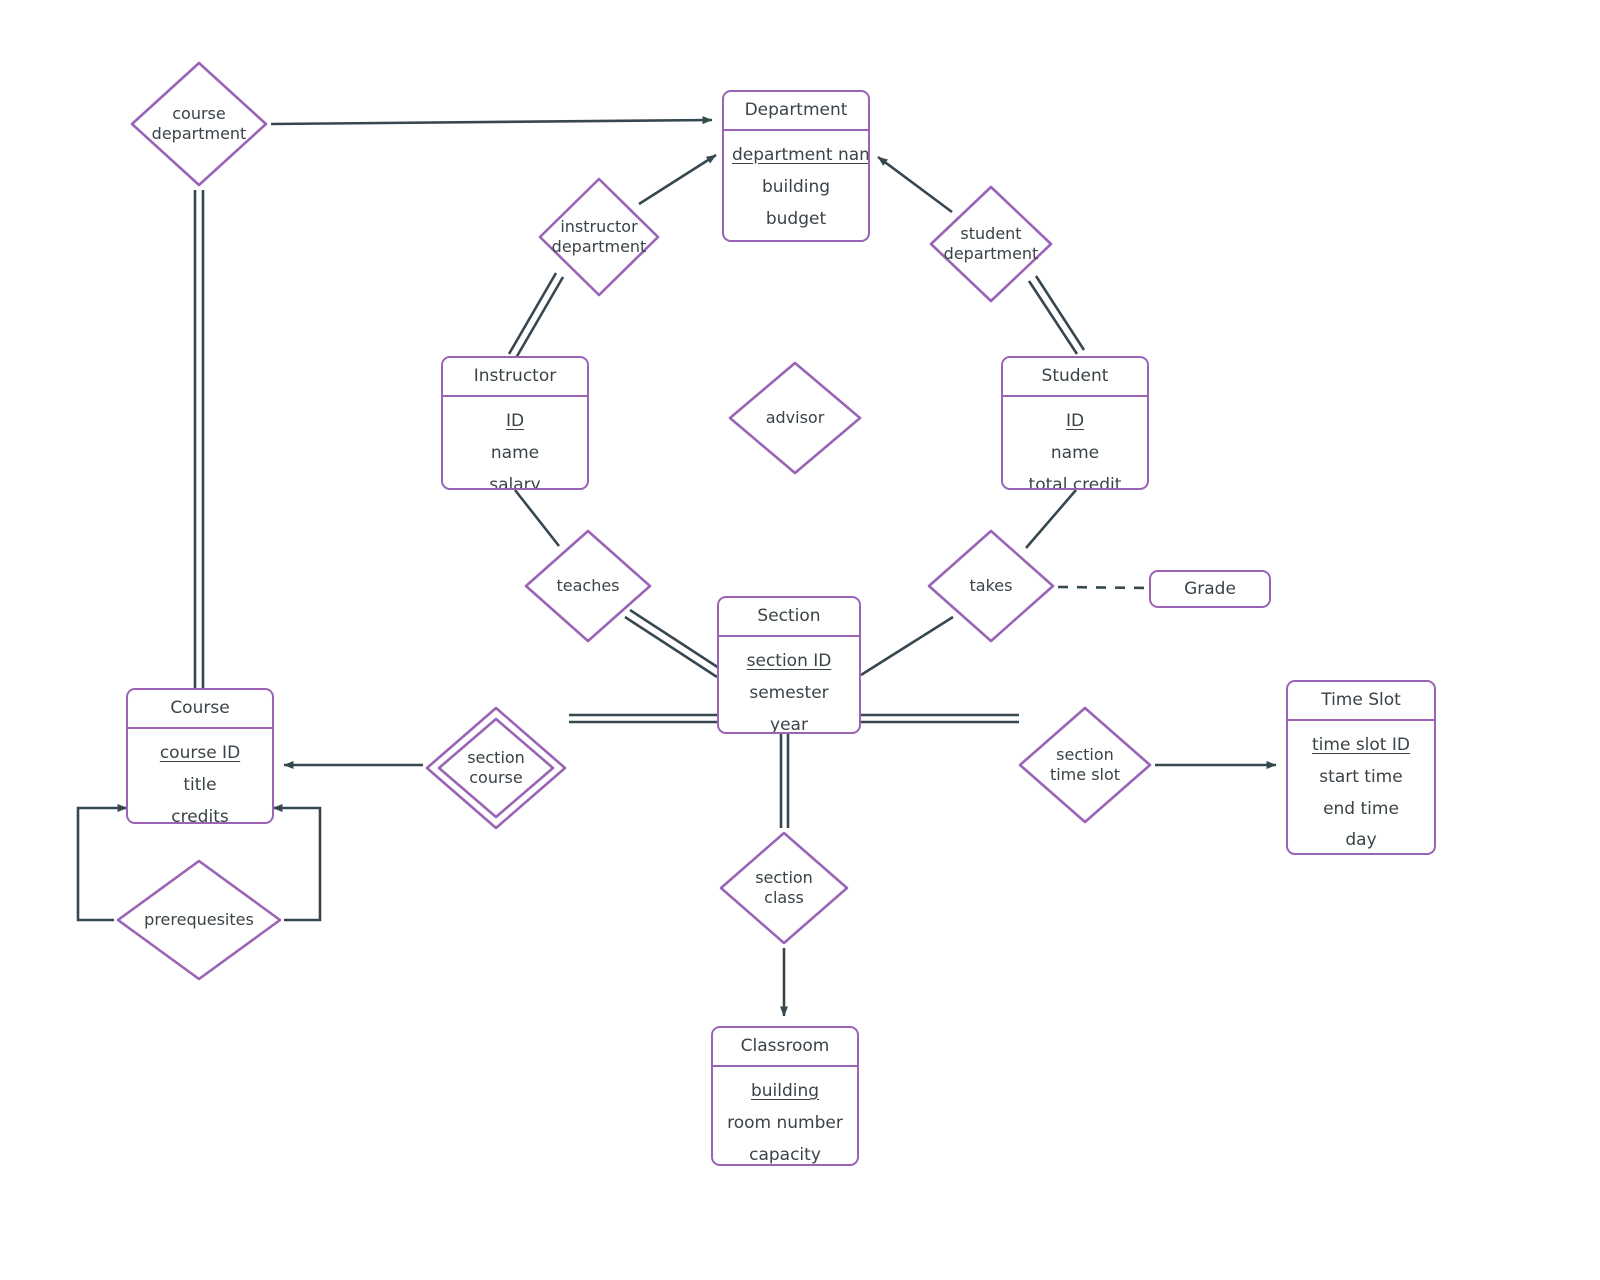 The height and width of the screenshot is (1280, 1600). I want to click on attribute: capacity, so click(785, 1154).